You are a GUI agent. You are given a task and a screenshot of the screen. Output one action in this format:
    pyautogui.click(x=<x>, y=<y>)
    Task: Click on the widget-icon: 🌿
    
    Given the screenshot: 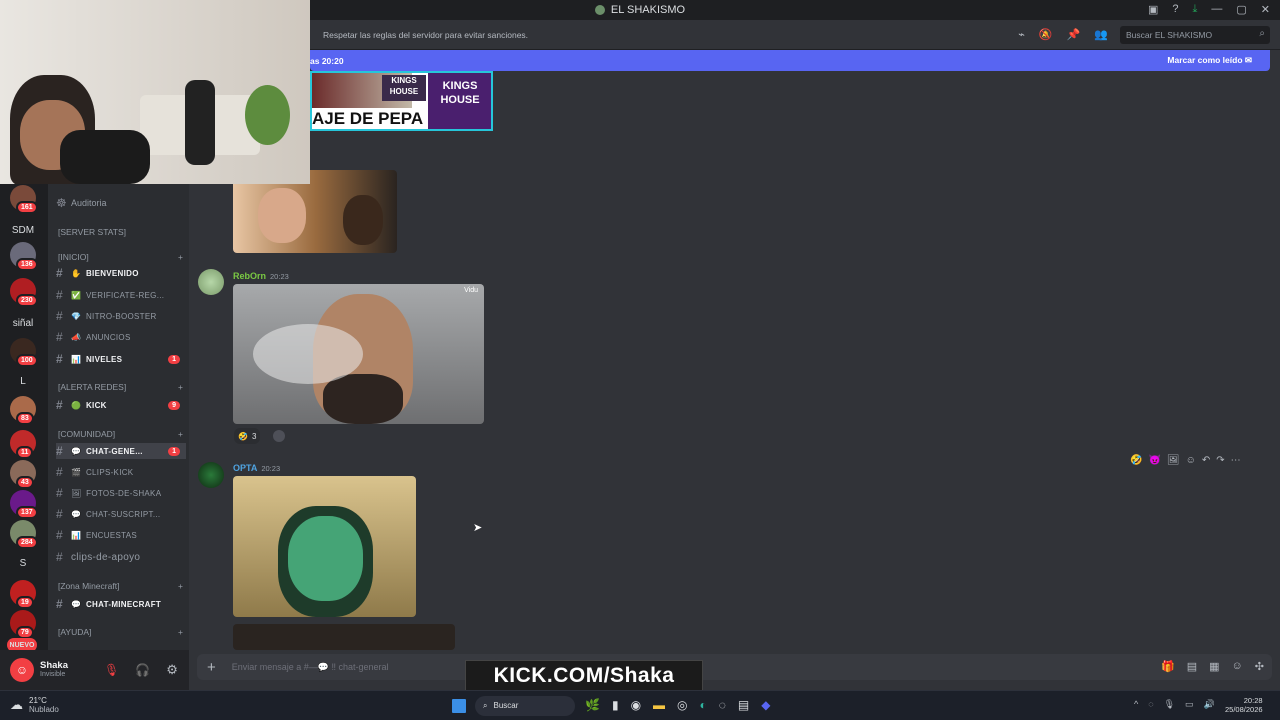 What is the action you would take?
    pyautogui.click(x=592, y=705)
    